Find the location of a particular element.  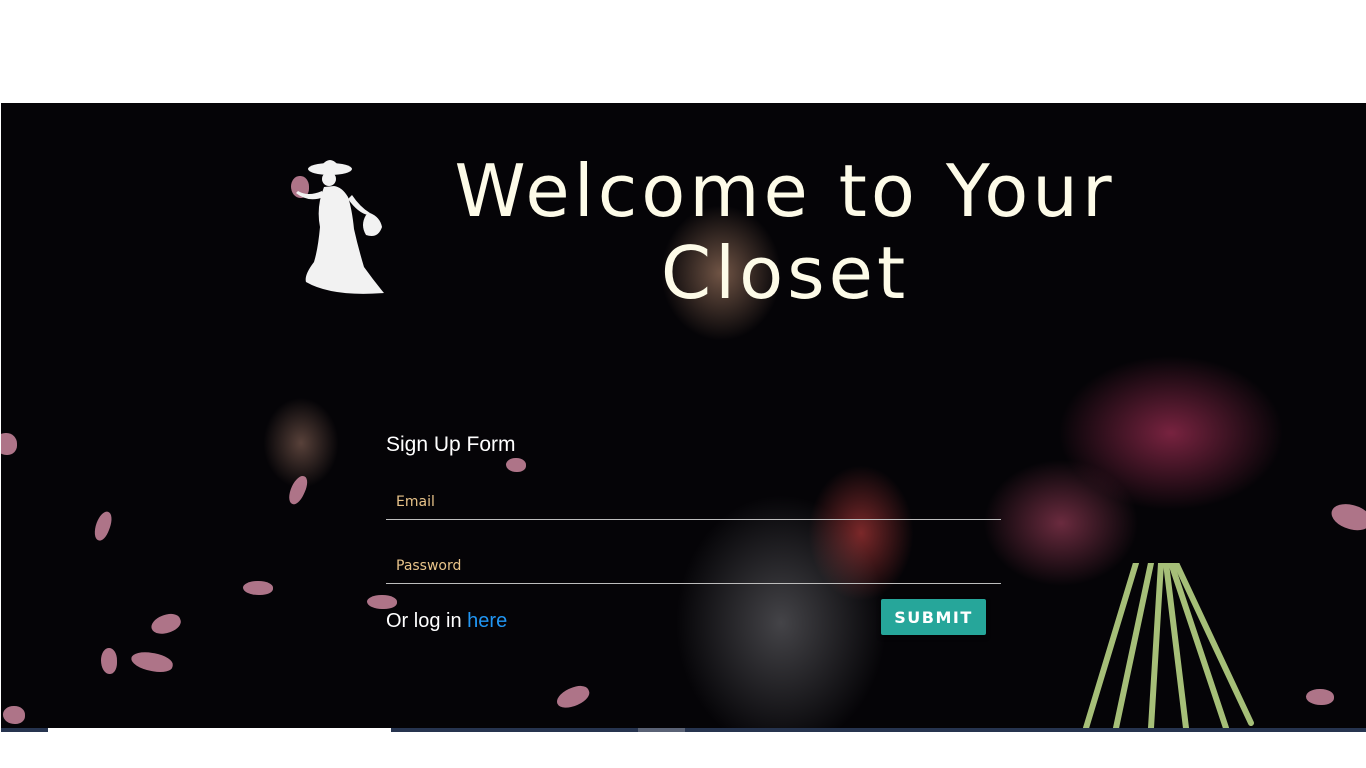

login-prompt: Or log in here is located at coordinates (446, 621).